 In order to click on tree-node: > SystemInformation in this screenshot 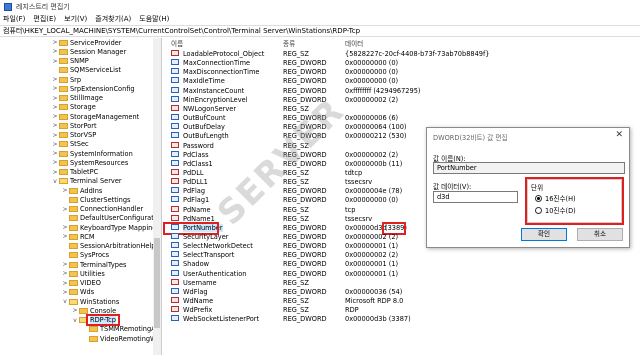, I will do `click(92, 153)`.